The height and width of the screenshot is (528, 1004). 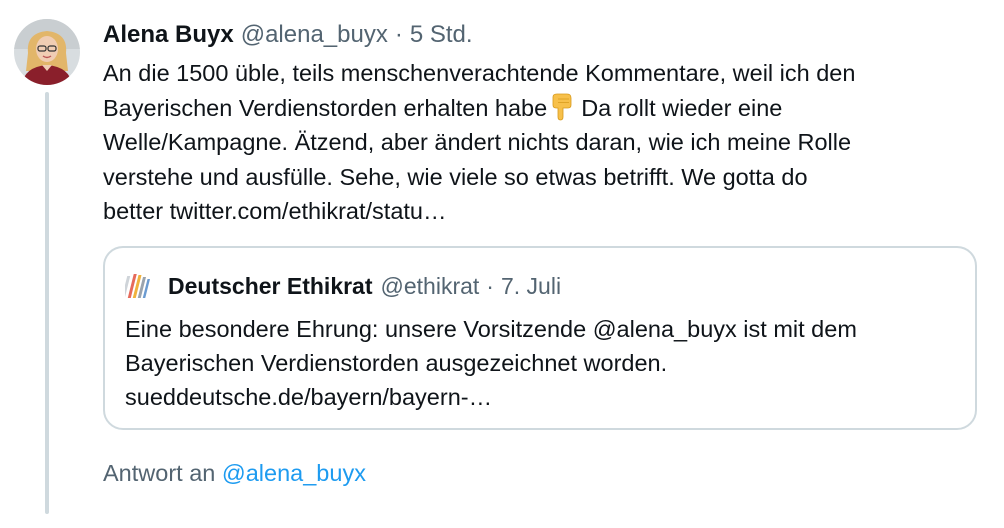 I want to click on quoted-author-display-name: Deutscher Ethikrat, so click(x=270, y=286).